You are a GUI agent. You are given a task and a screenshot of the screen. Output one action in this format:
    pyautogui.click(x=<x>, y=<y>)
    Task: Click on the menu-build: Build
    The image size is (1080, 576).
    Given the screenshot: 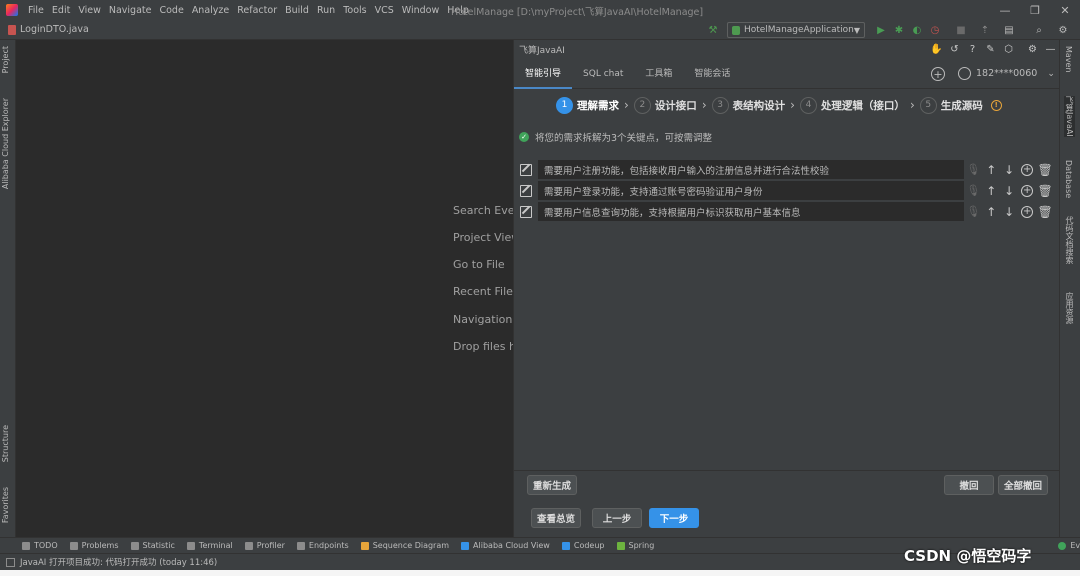 What is the action you would take?
    pyautogui.click(x=297, y=10)
    